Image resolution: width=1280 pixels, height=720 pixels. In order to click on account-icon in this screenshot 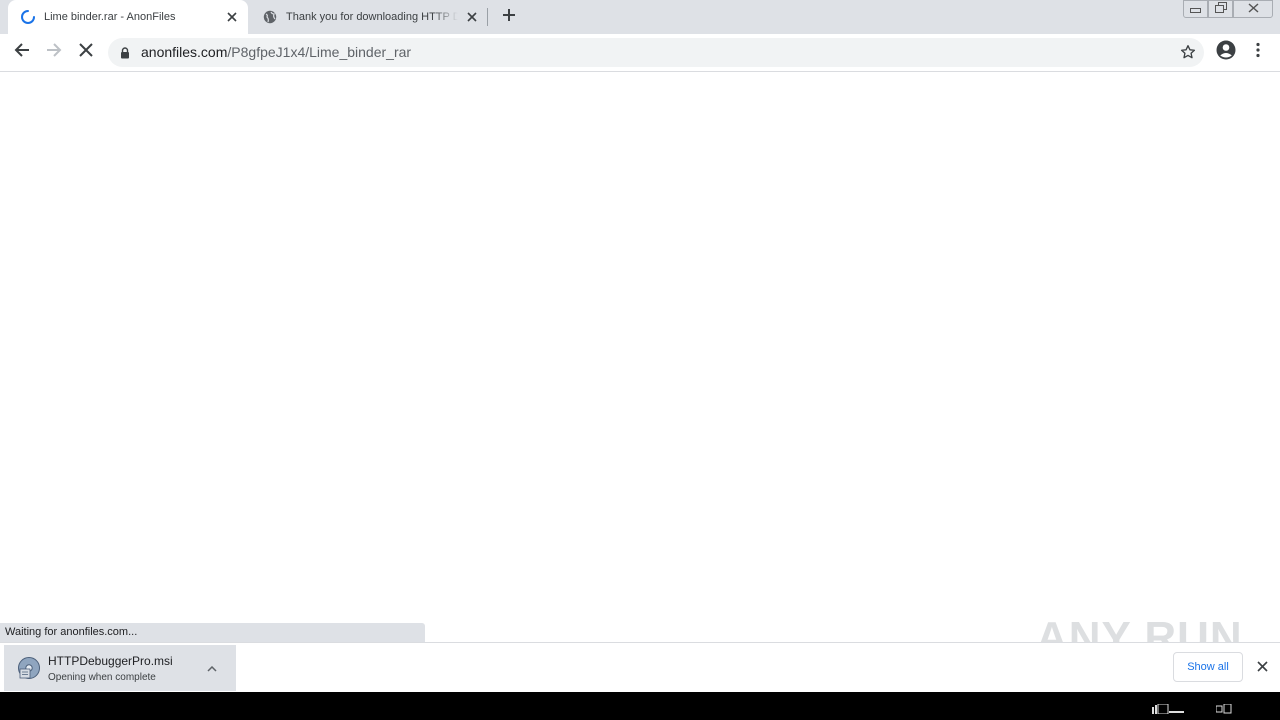, I will do `click(1226, 52)`.